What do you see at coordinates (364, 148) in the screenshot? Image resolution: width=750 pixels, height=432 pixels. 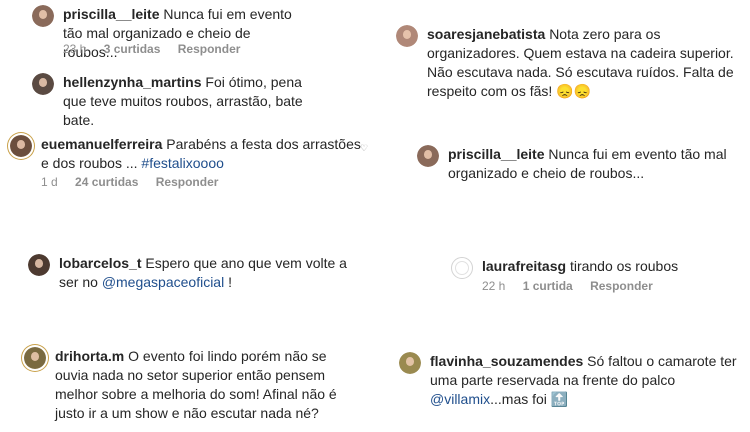 I see `heart-icon: ♡` at bounding box center [364, 148].